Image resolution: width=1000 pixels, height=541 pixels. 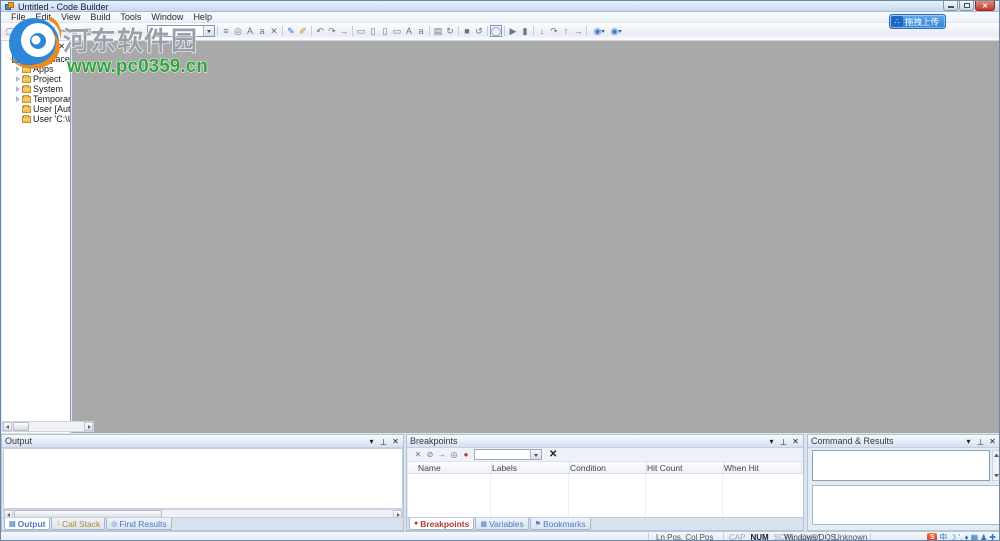 I want to click on menu-view: View, so click(x=70, y=17).